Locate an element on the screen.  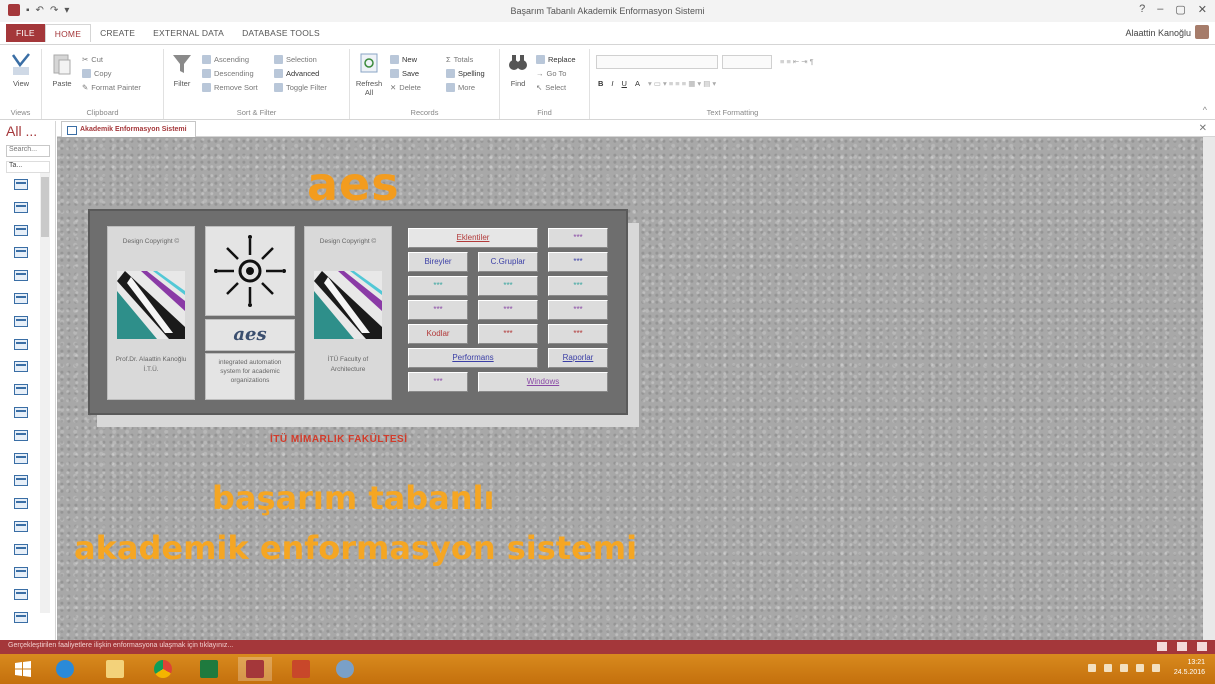
user-name: Alaattin Kanoğlu is located at coordinates (1158, 33).